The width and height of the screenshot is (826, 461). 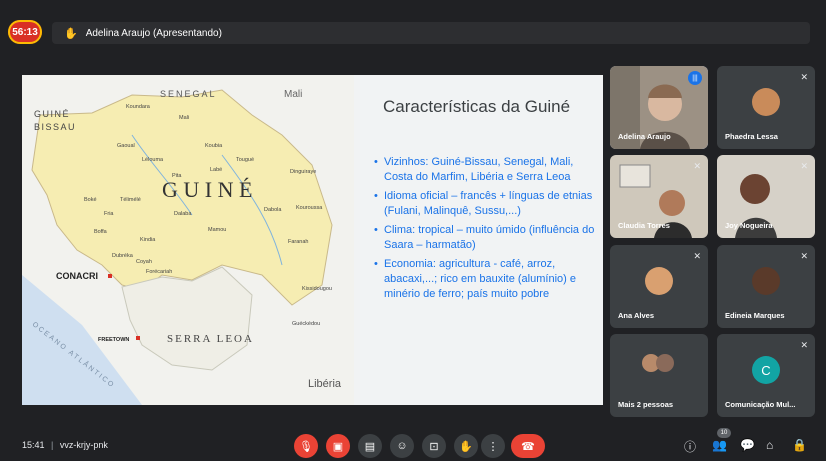 I want to click on more-options-button: ⋮, so click(x=493, y=446).